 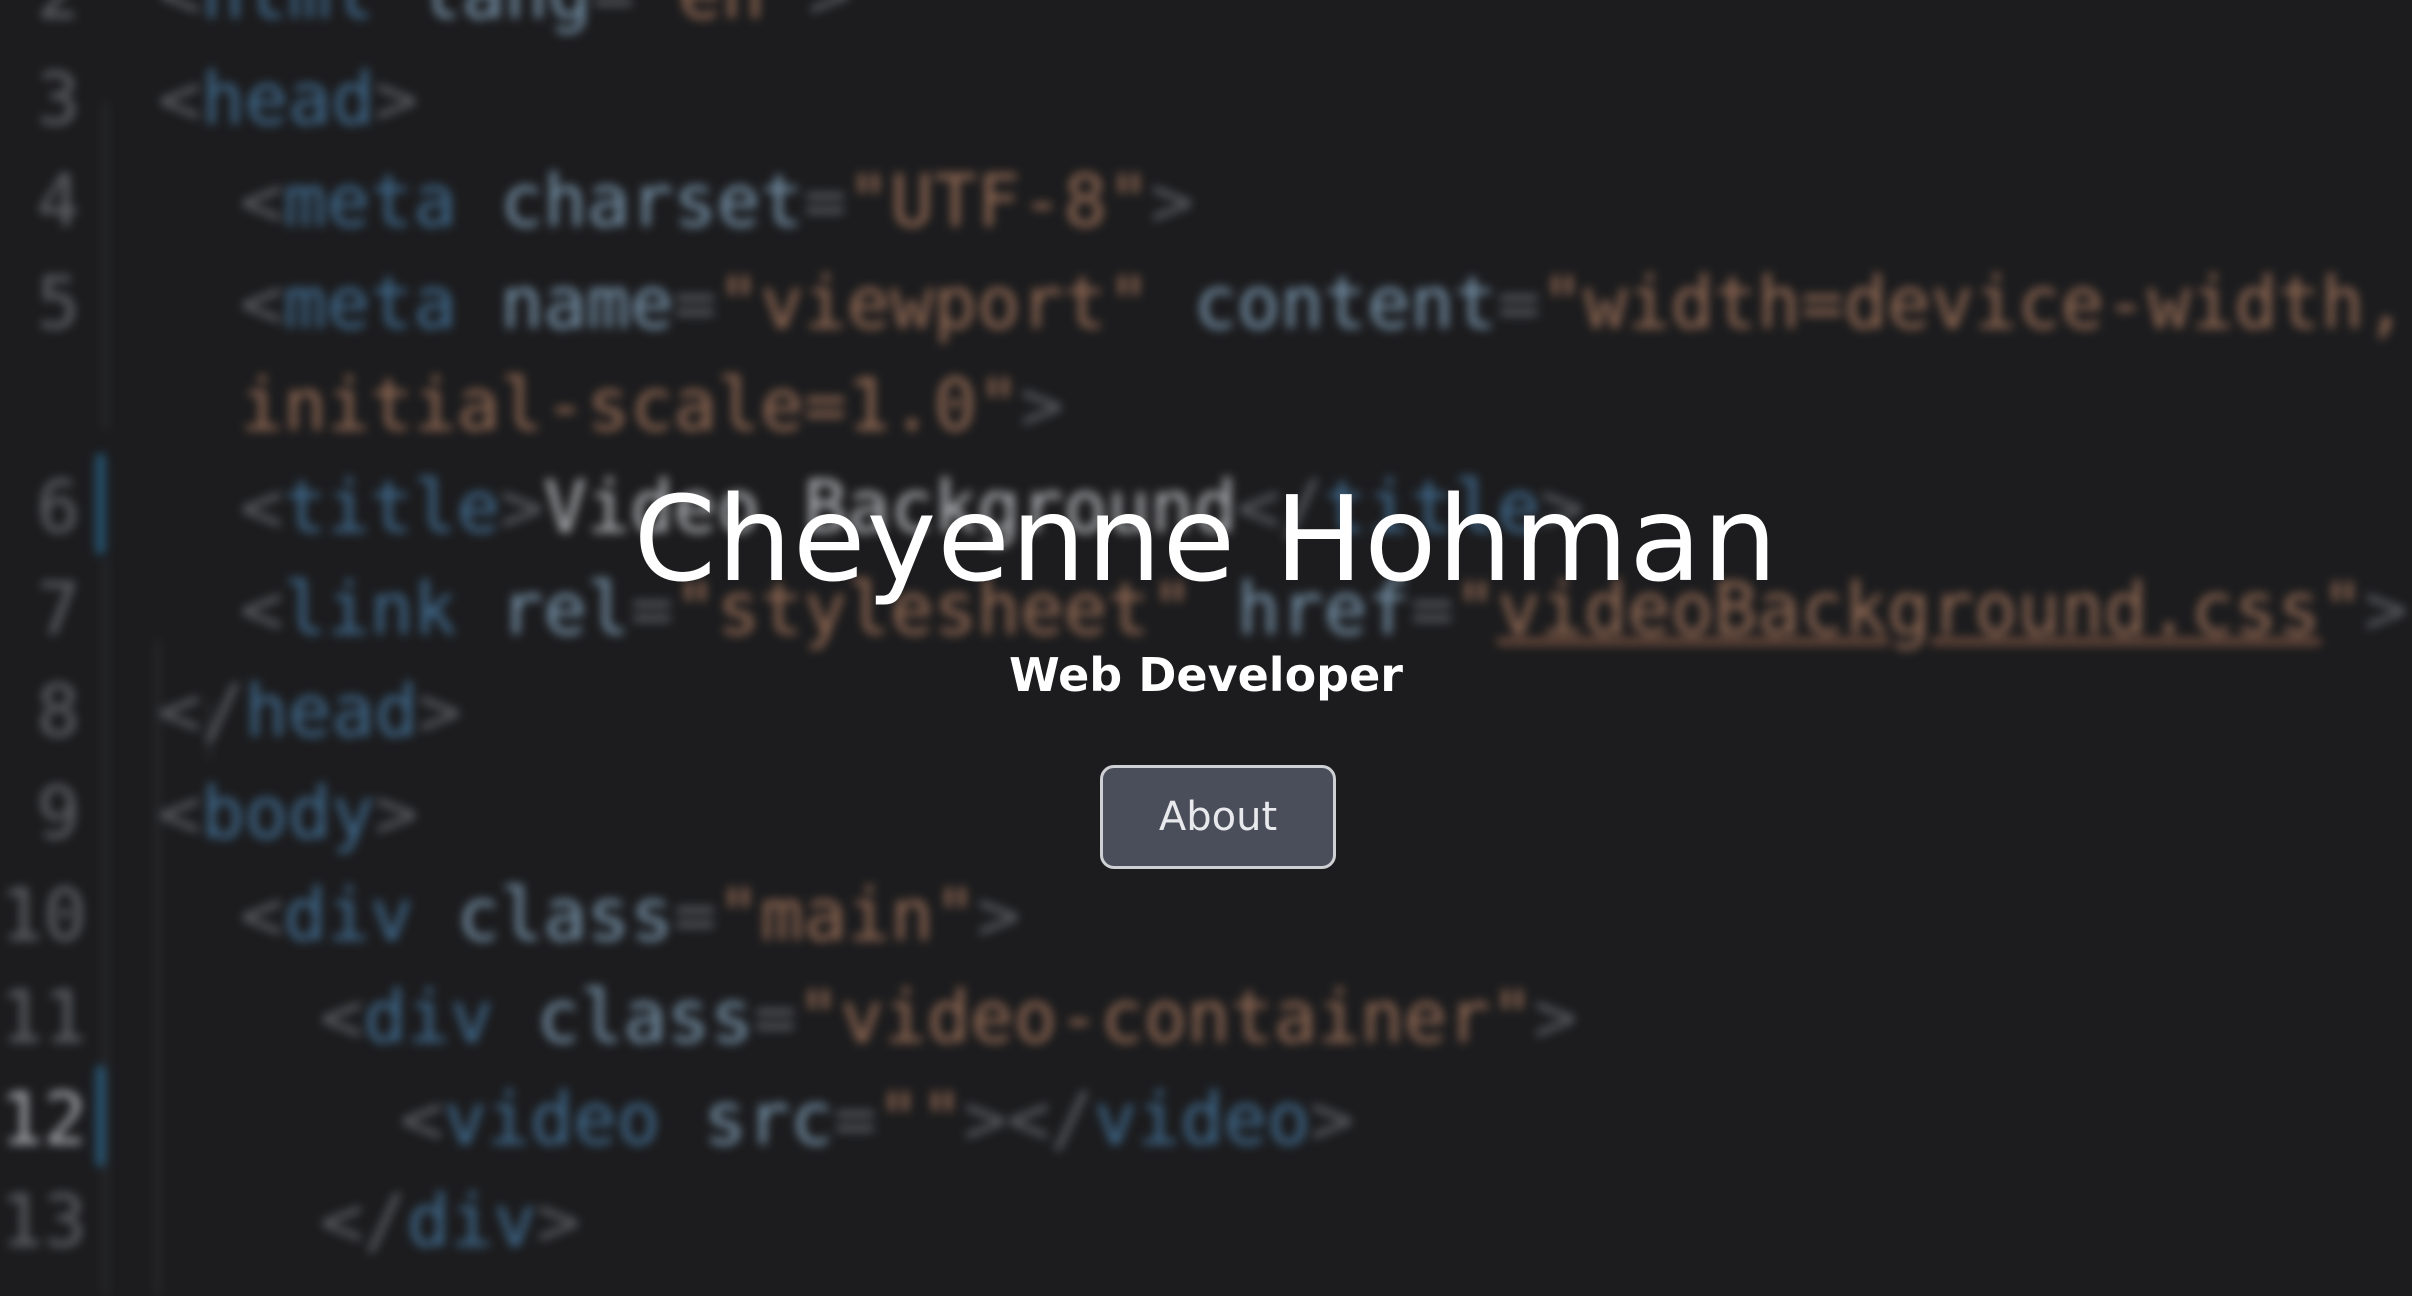 I want to click on about-button: About, so click(x=1218, y=817).